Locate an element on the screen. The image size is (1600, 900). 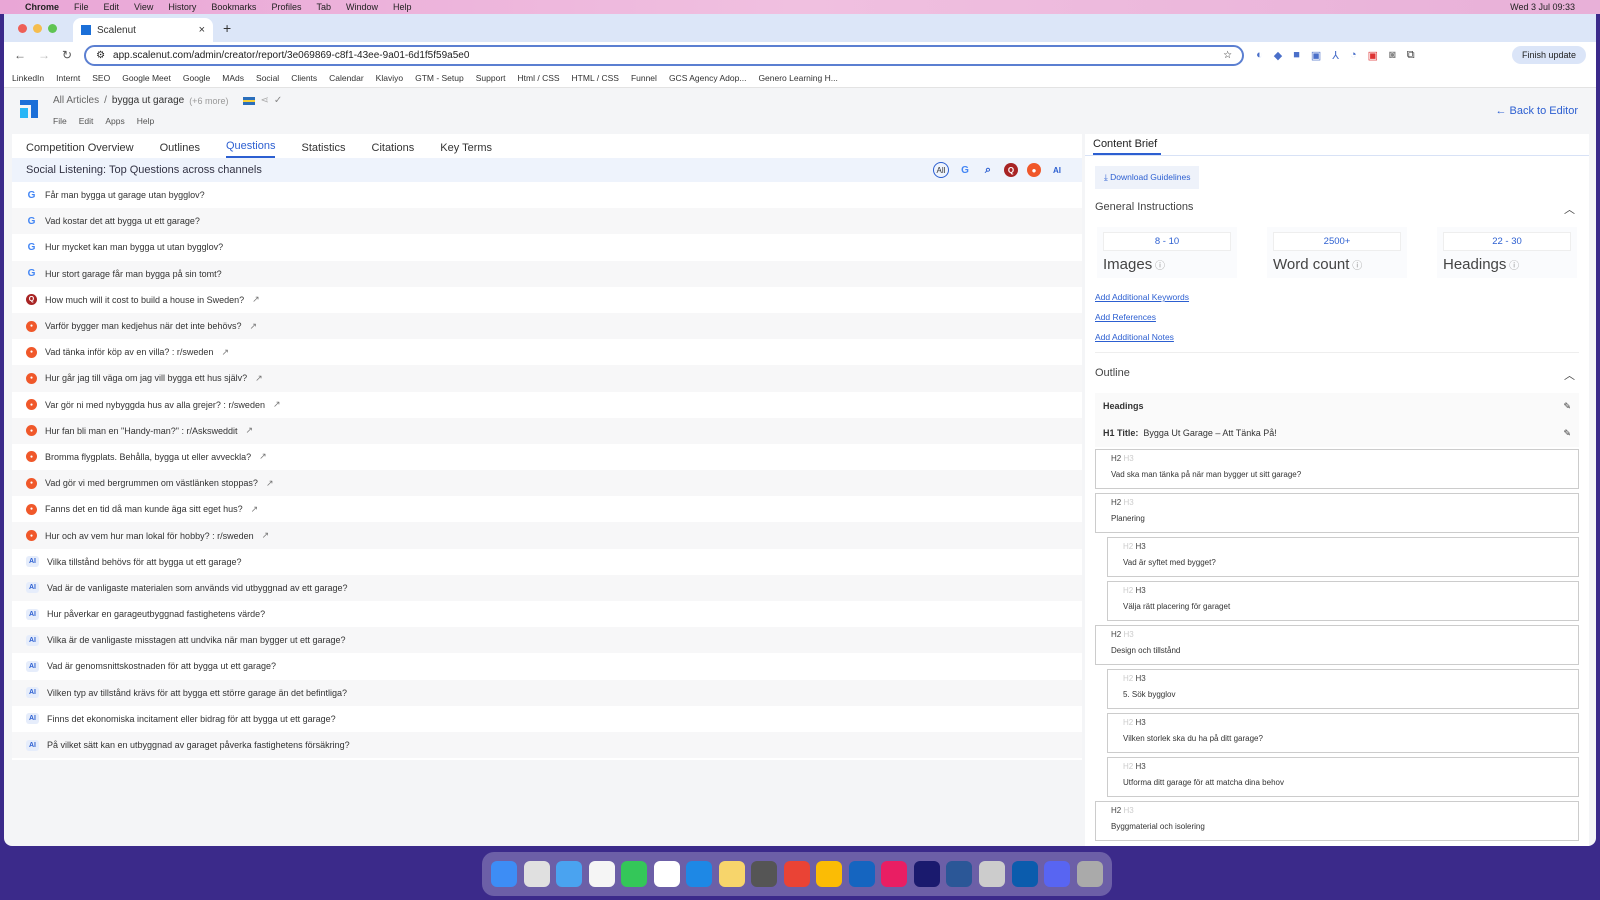
question-row: G Vad kostar det att bygga ut ett garage? is located at coordinates (547, 221).